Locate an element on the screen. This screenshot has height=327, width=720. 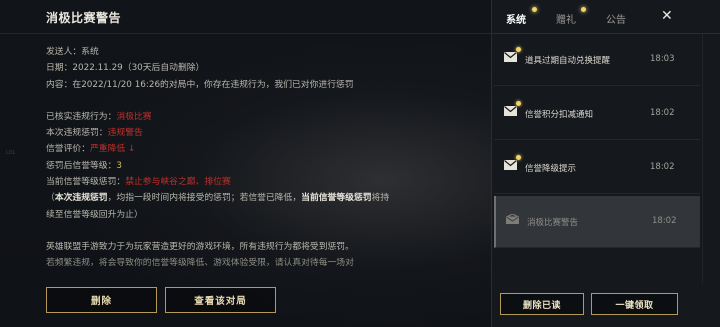
level-after-row: 惩罚后信誉等级：3 is located at coordinates (218, 166).